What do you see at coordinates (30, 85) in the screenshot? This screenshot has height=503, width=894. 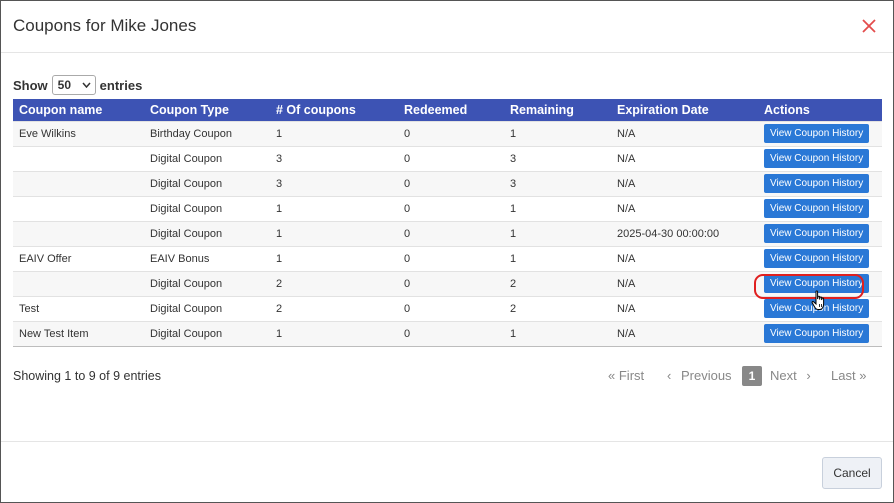 I see `length-prefix: Show` at bounding box center [30, 85].